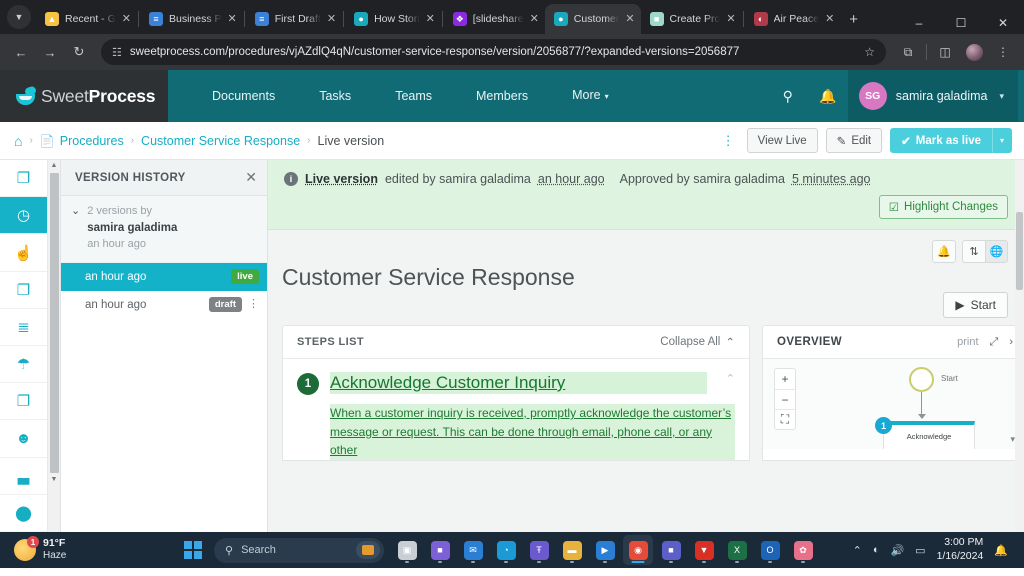  Describe the element at coordinates (1003, 52) in the screenshot. I see `browser-menu-icon: ⋮` at that location.